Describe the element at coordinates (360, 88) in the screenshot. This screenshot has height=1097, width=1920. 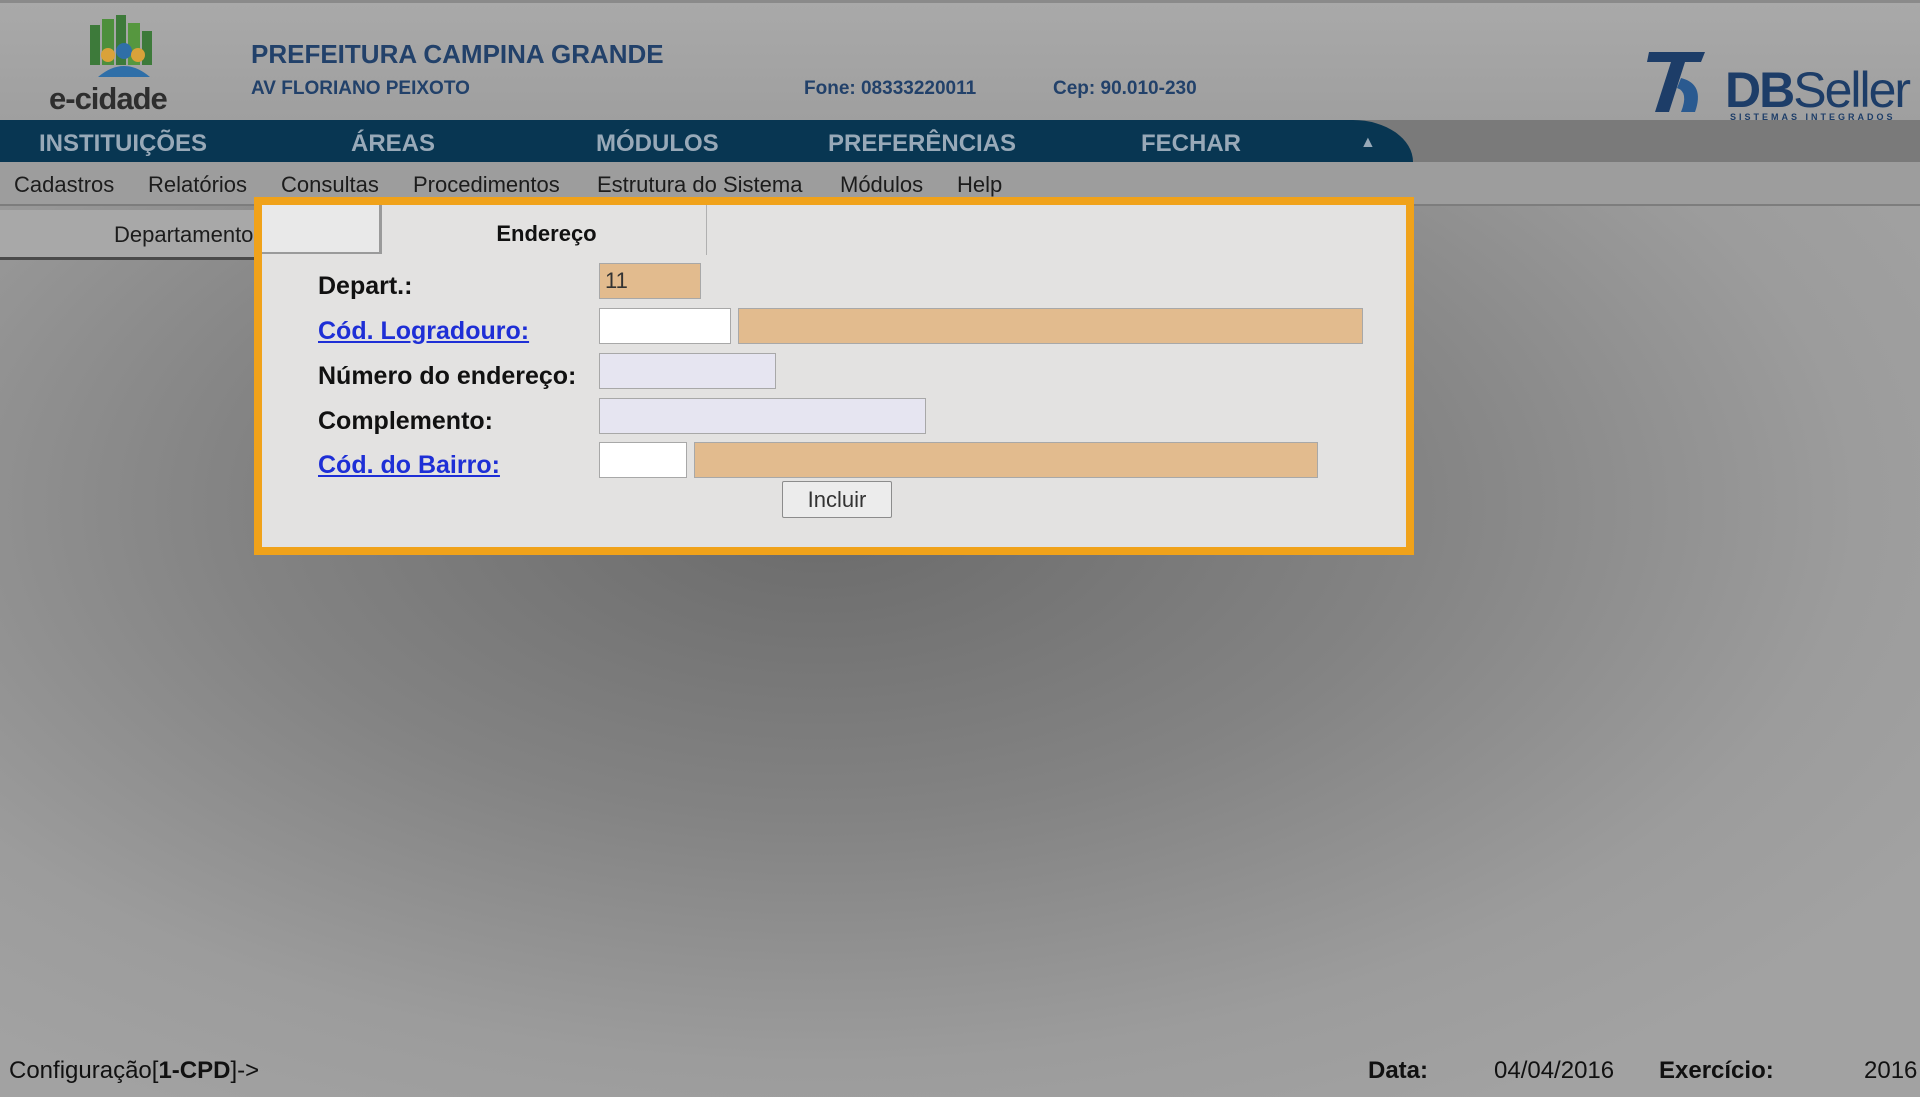
I see `institution-address: AV FLORIANO PEIXOTO` at that location.